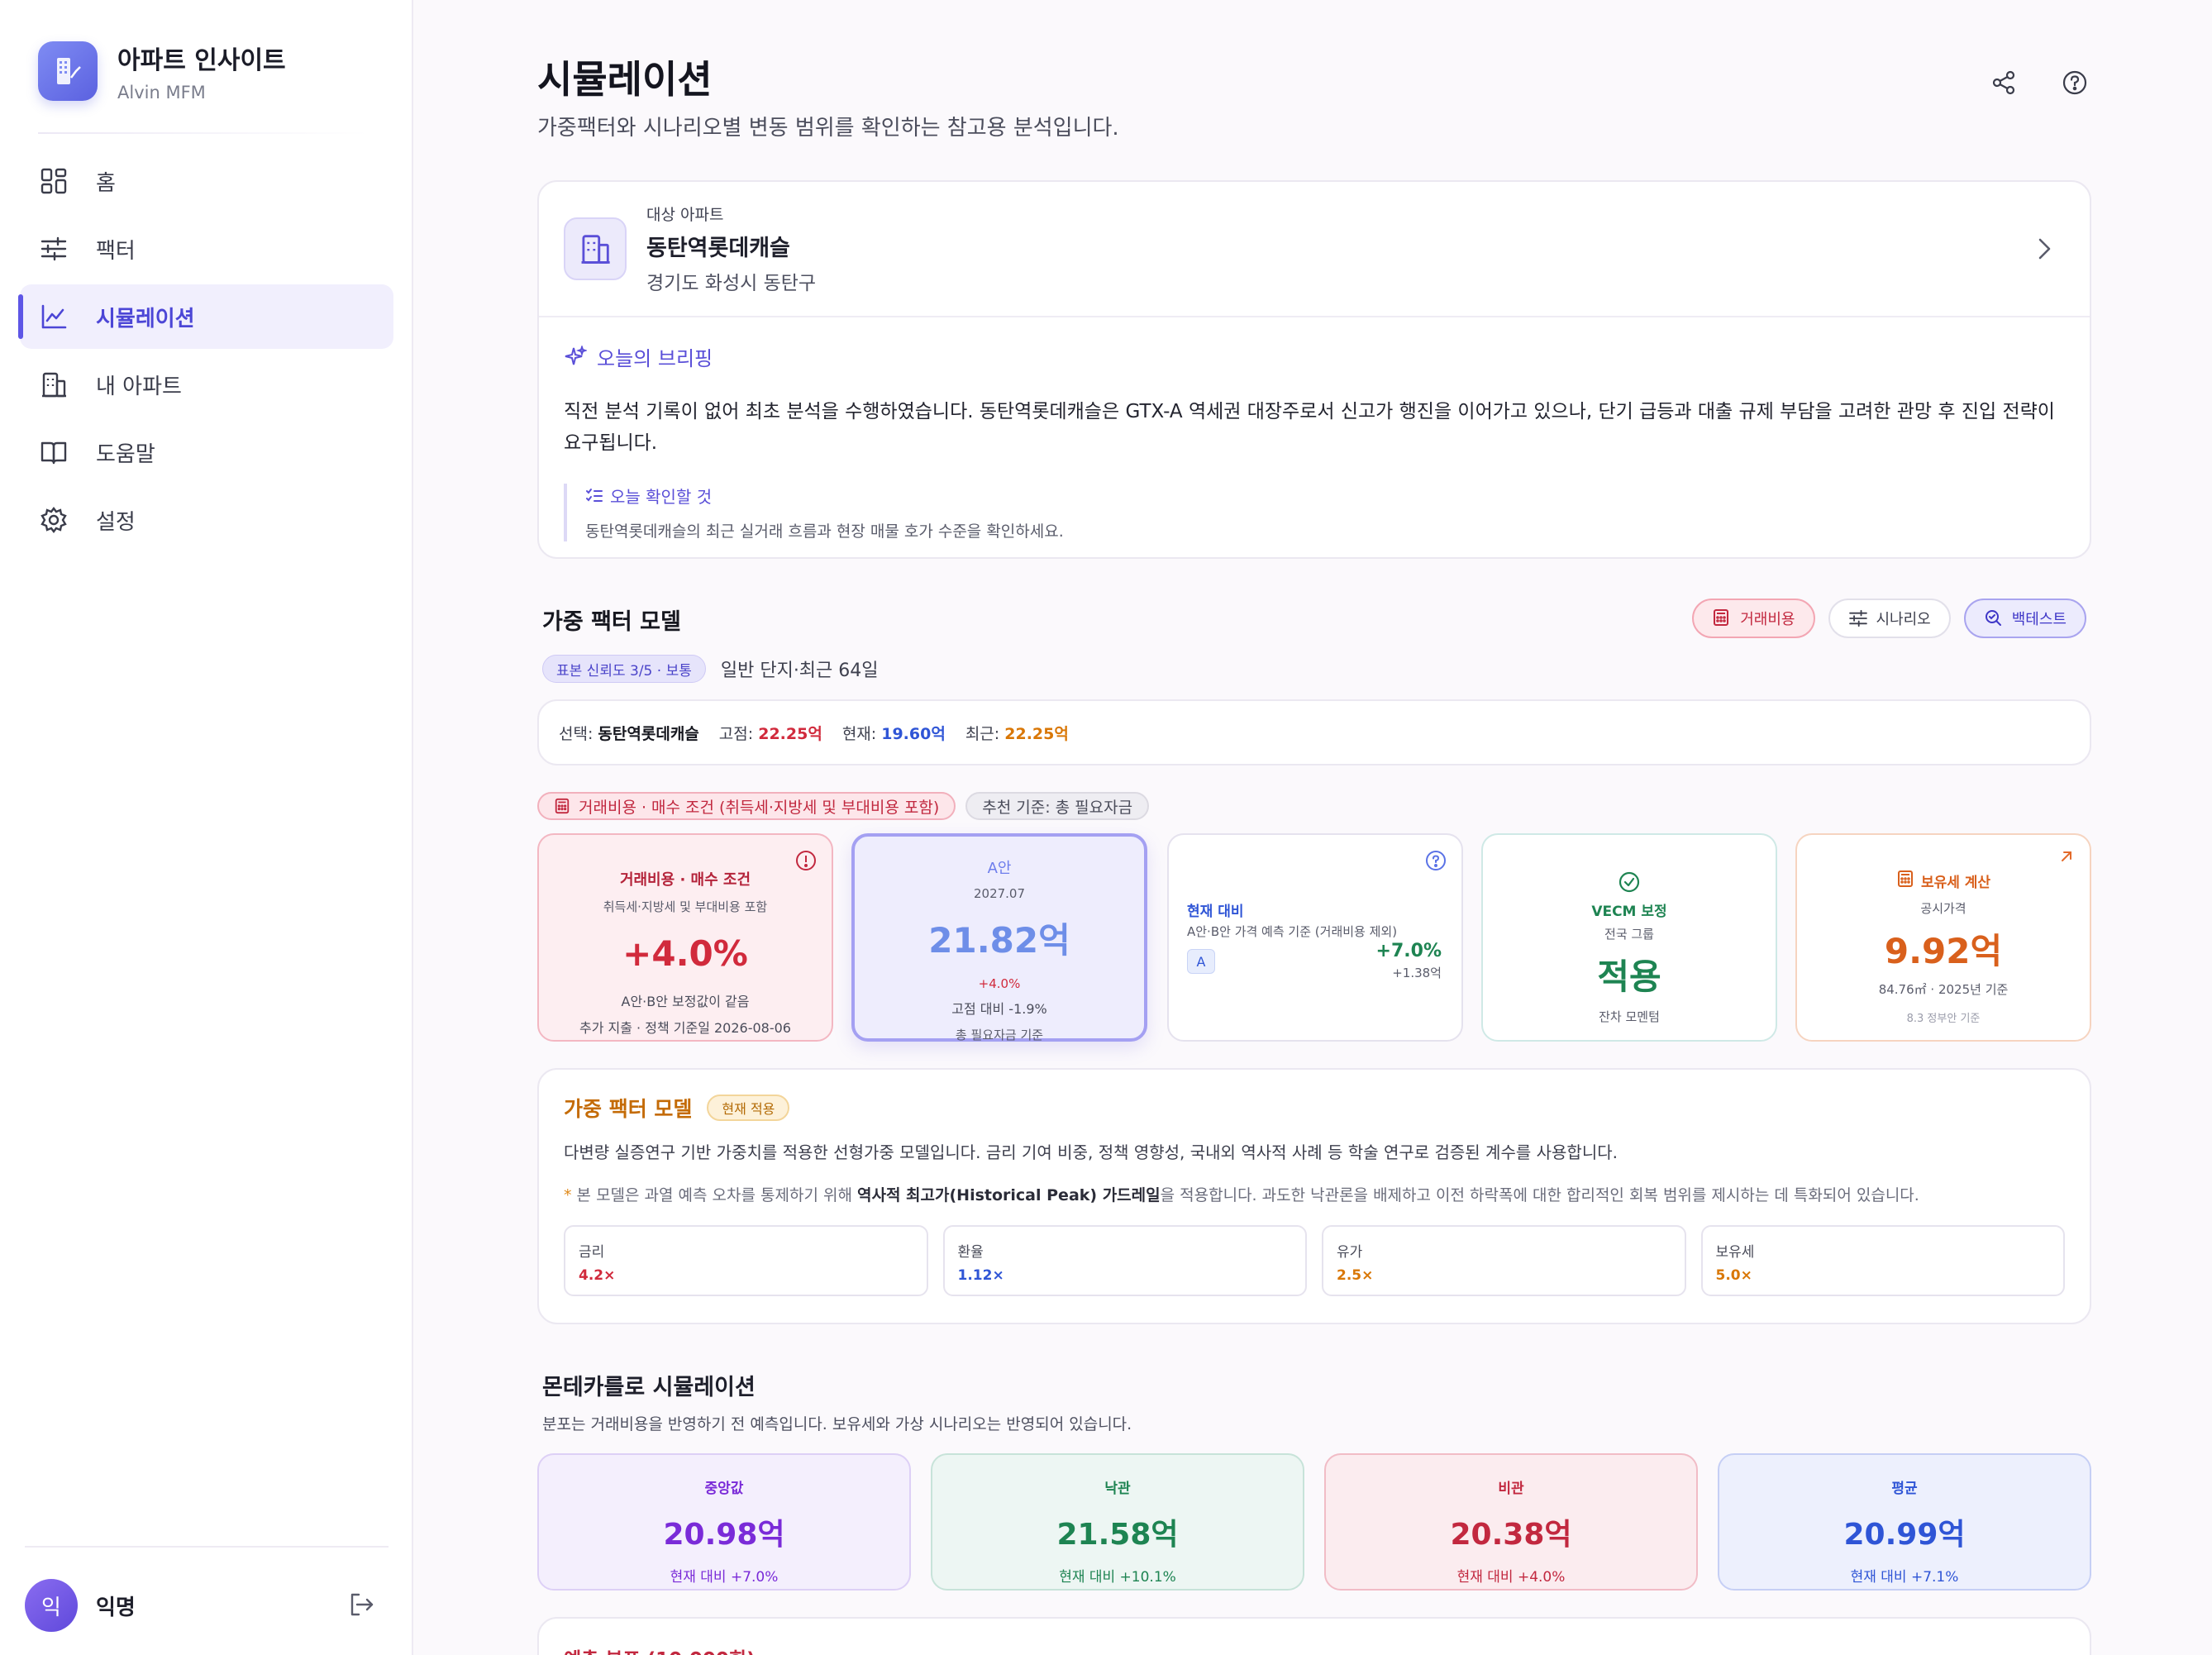 This screenshot has height=1655, width=2212. Describe the element at coordinates (1943, 909) in the screenshot. I see `tax-sub: 공시가격` at that location.